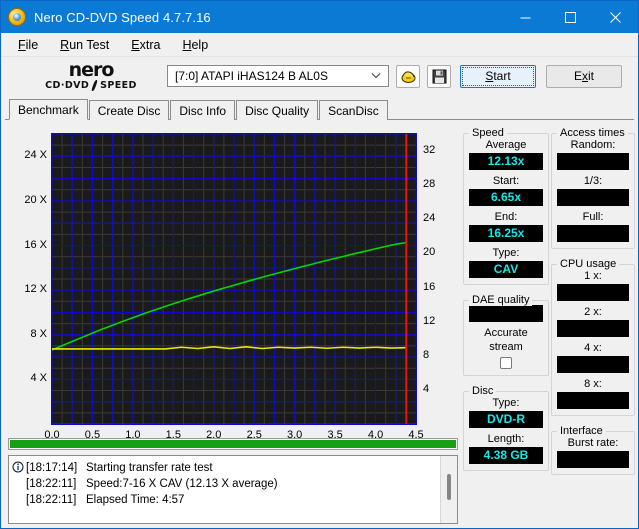 The image size is (639, 529). I want to click on menu-item-help: Help, so click(195, 45).